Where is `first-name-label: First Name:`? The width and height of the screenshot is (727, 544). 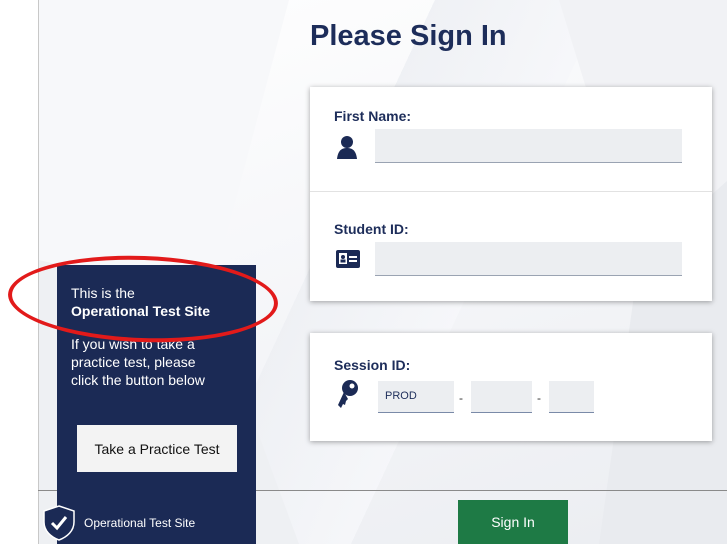 first-name-label: First Name: is located at coordinates (373, 116).